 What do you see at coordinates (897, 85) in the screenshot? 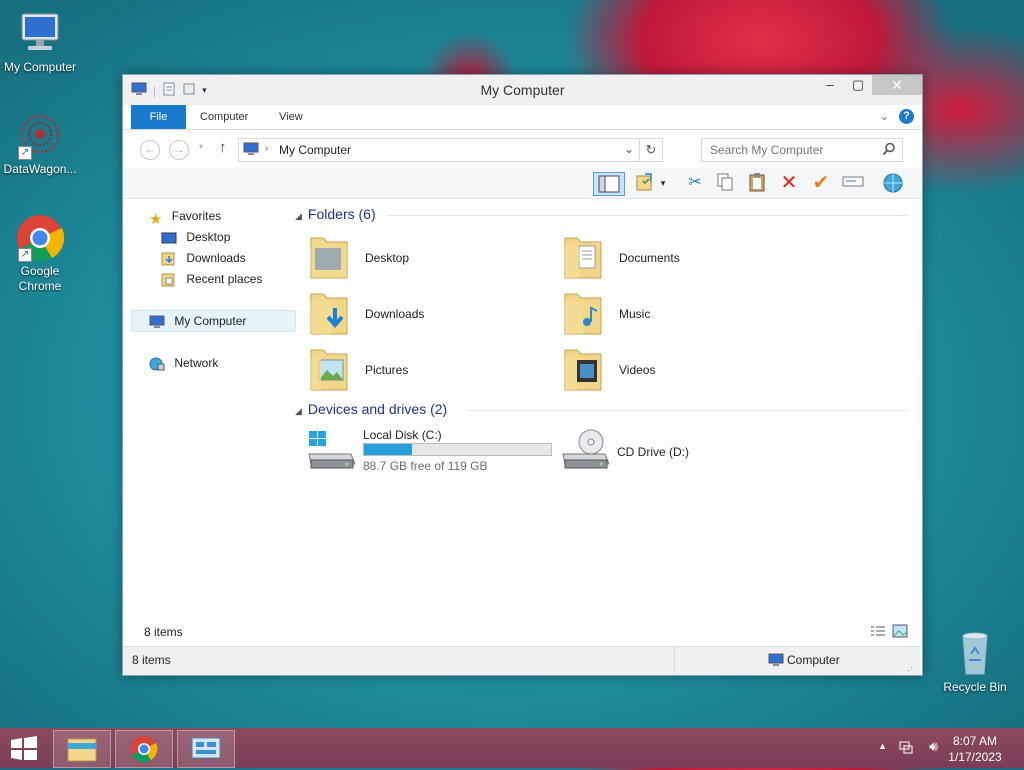
I see `close-button: ✕` at bounding box center [897, 85].